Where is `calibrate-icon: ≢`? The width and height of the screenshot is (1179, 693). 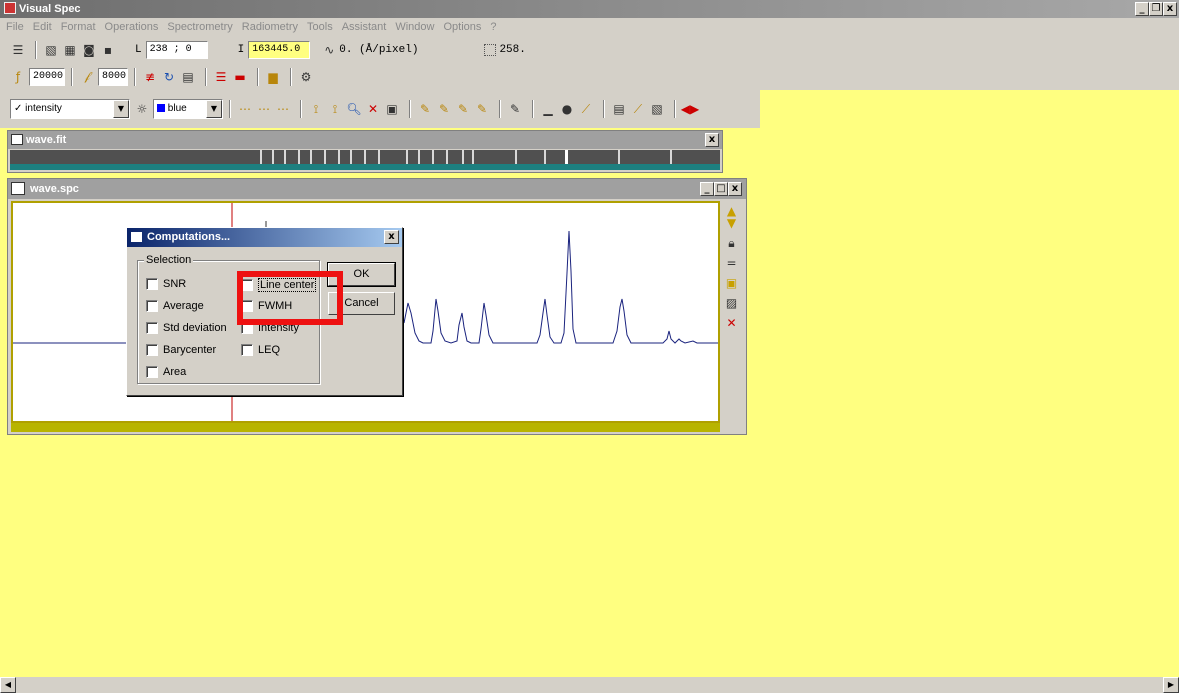 calibrate-icon: ≢ is located at coordinates (150, 77).